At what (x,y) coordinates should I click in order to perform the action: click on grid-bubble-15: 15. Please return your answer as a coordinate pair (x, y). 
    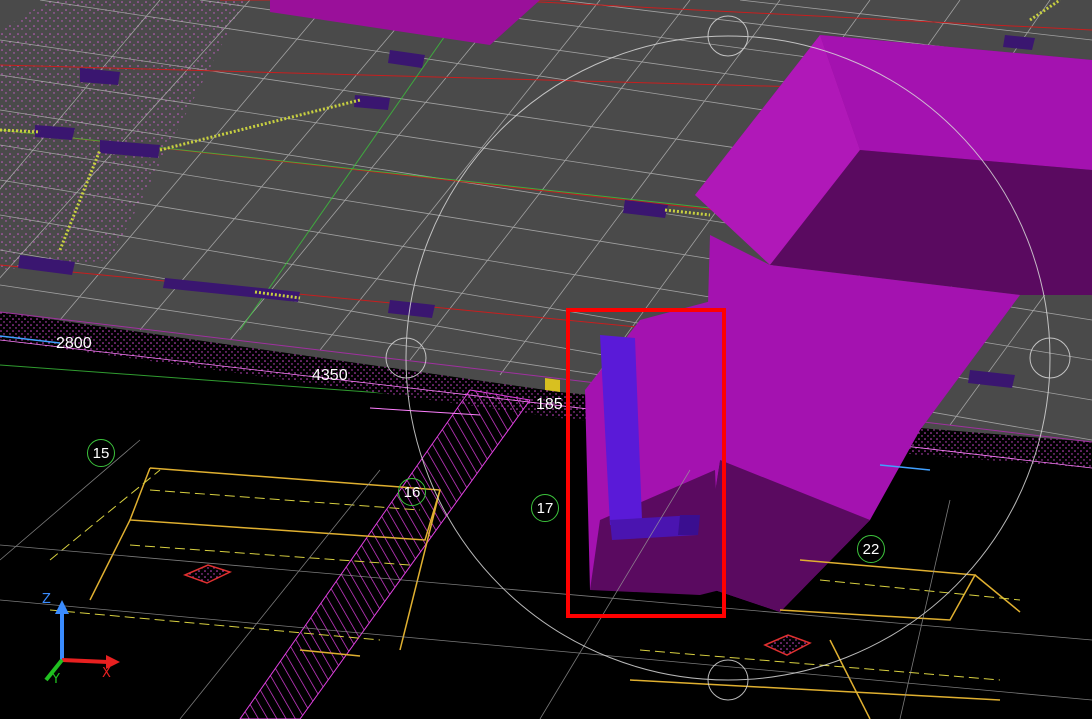
    Looking at the image, I should click on (101, 453).